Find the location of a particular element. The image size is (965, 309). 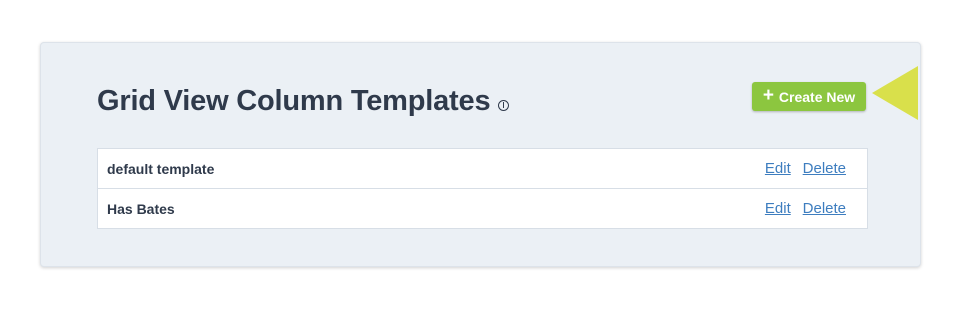

page-title: Grid View Column Templates is located at coordinates (294, 101).